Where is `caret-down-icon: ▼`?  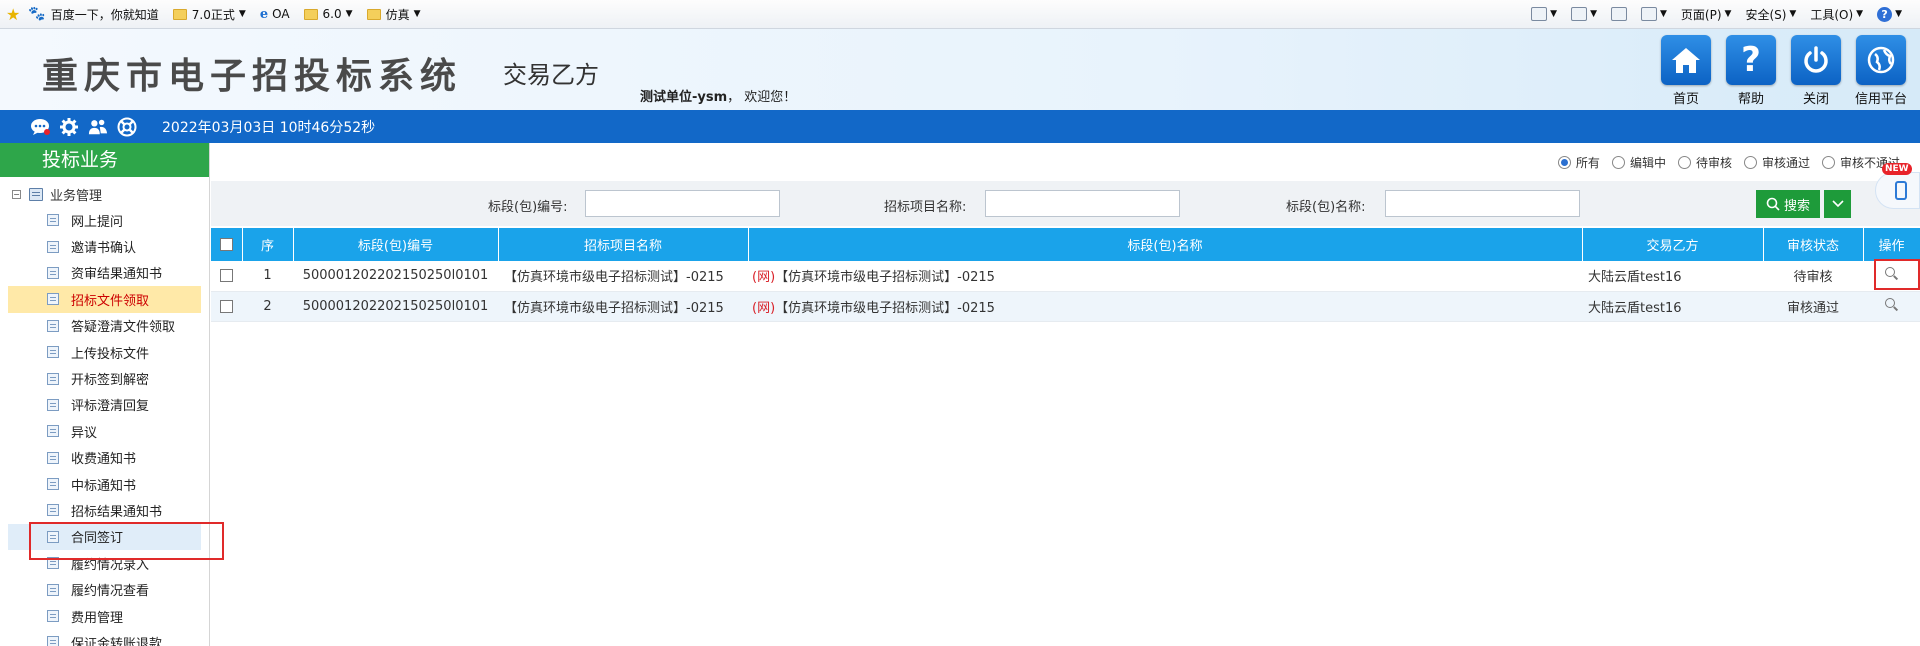
caret-down-icon: ▼ is located at coordinates (417, 14).